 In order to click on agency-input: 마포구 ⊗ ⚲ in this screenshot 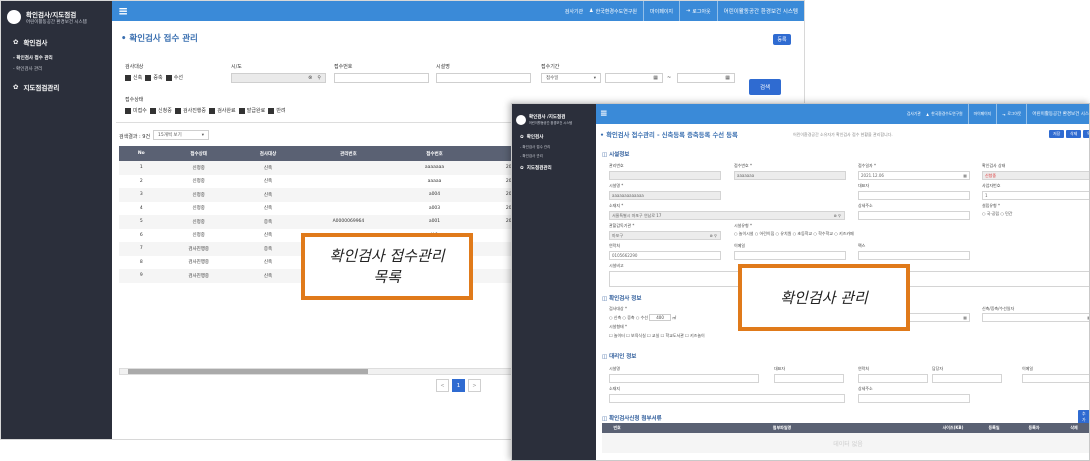, I will do `click(665, 235)`.